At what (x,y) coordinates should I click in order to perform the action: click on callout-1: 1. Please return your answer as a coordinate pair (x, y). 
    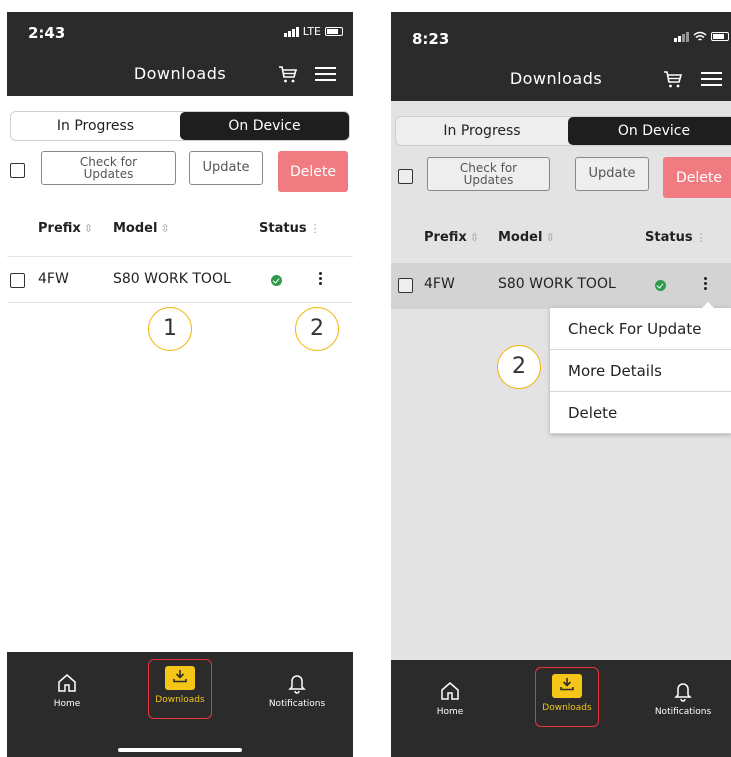
    Looking at the image, I should click on (170, 329).